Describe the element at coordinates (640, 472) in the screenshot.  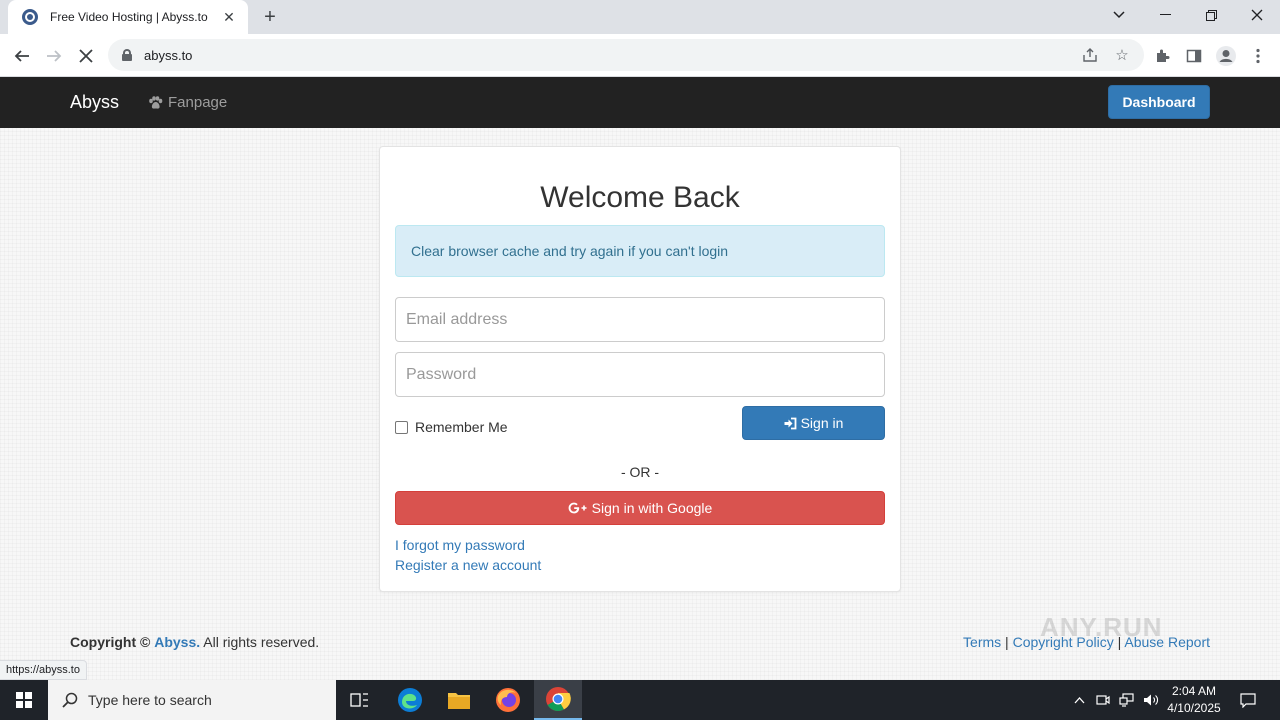
I see `or-divider: - OR -` at that location.